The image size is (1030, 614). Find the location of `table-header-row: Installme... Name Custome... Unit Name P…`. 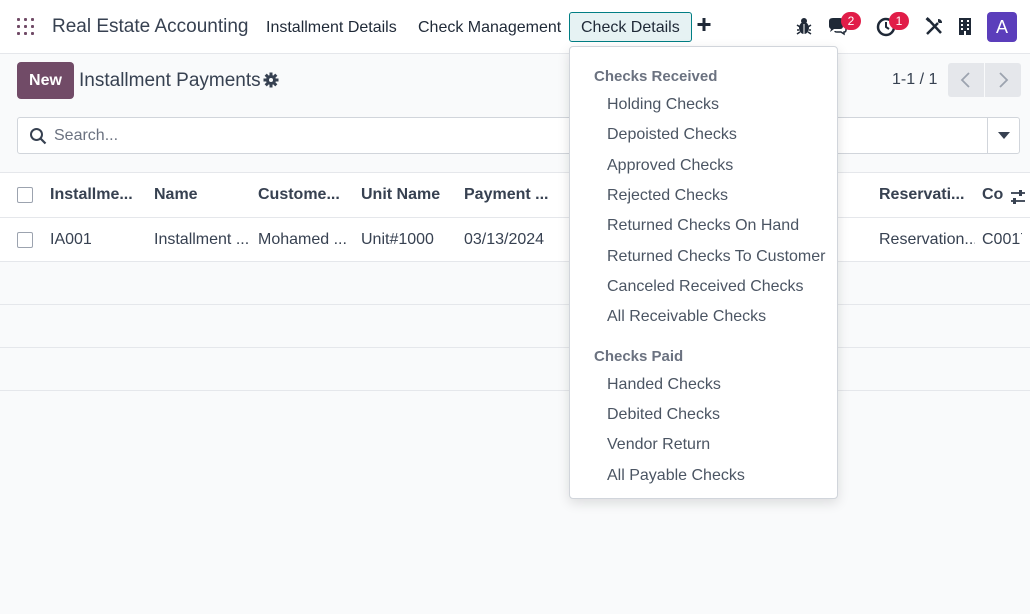

table-header-row: Installme... Name Custome... Unit Name P… is located at coordinates (515, 195).